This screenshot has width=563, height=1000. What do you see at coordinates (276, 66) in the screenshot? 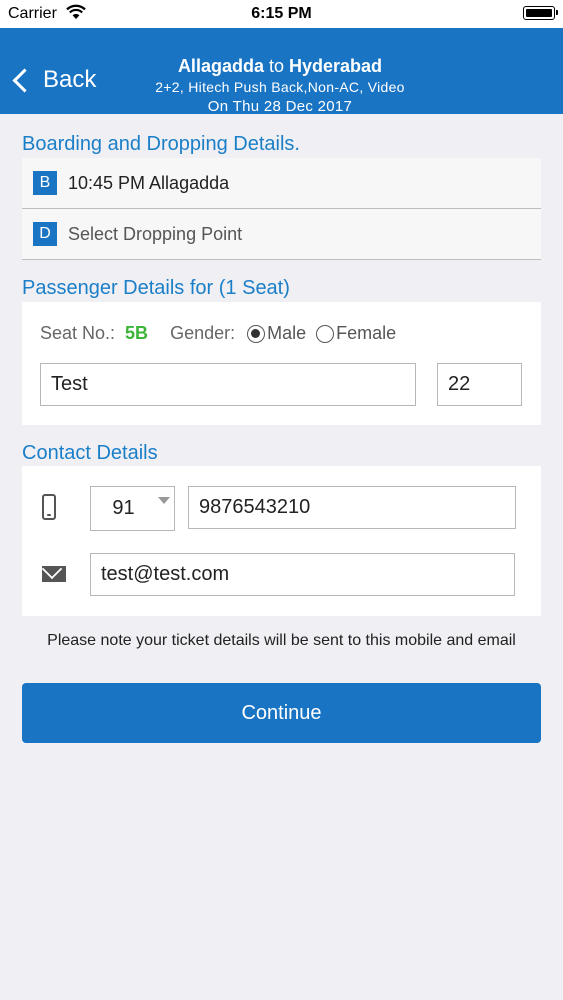
I see `route-connector: to` at bounding box center [276, 66].